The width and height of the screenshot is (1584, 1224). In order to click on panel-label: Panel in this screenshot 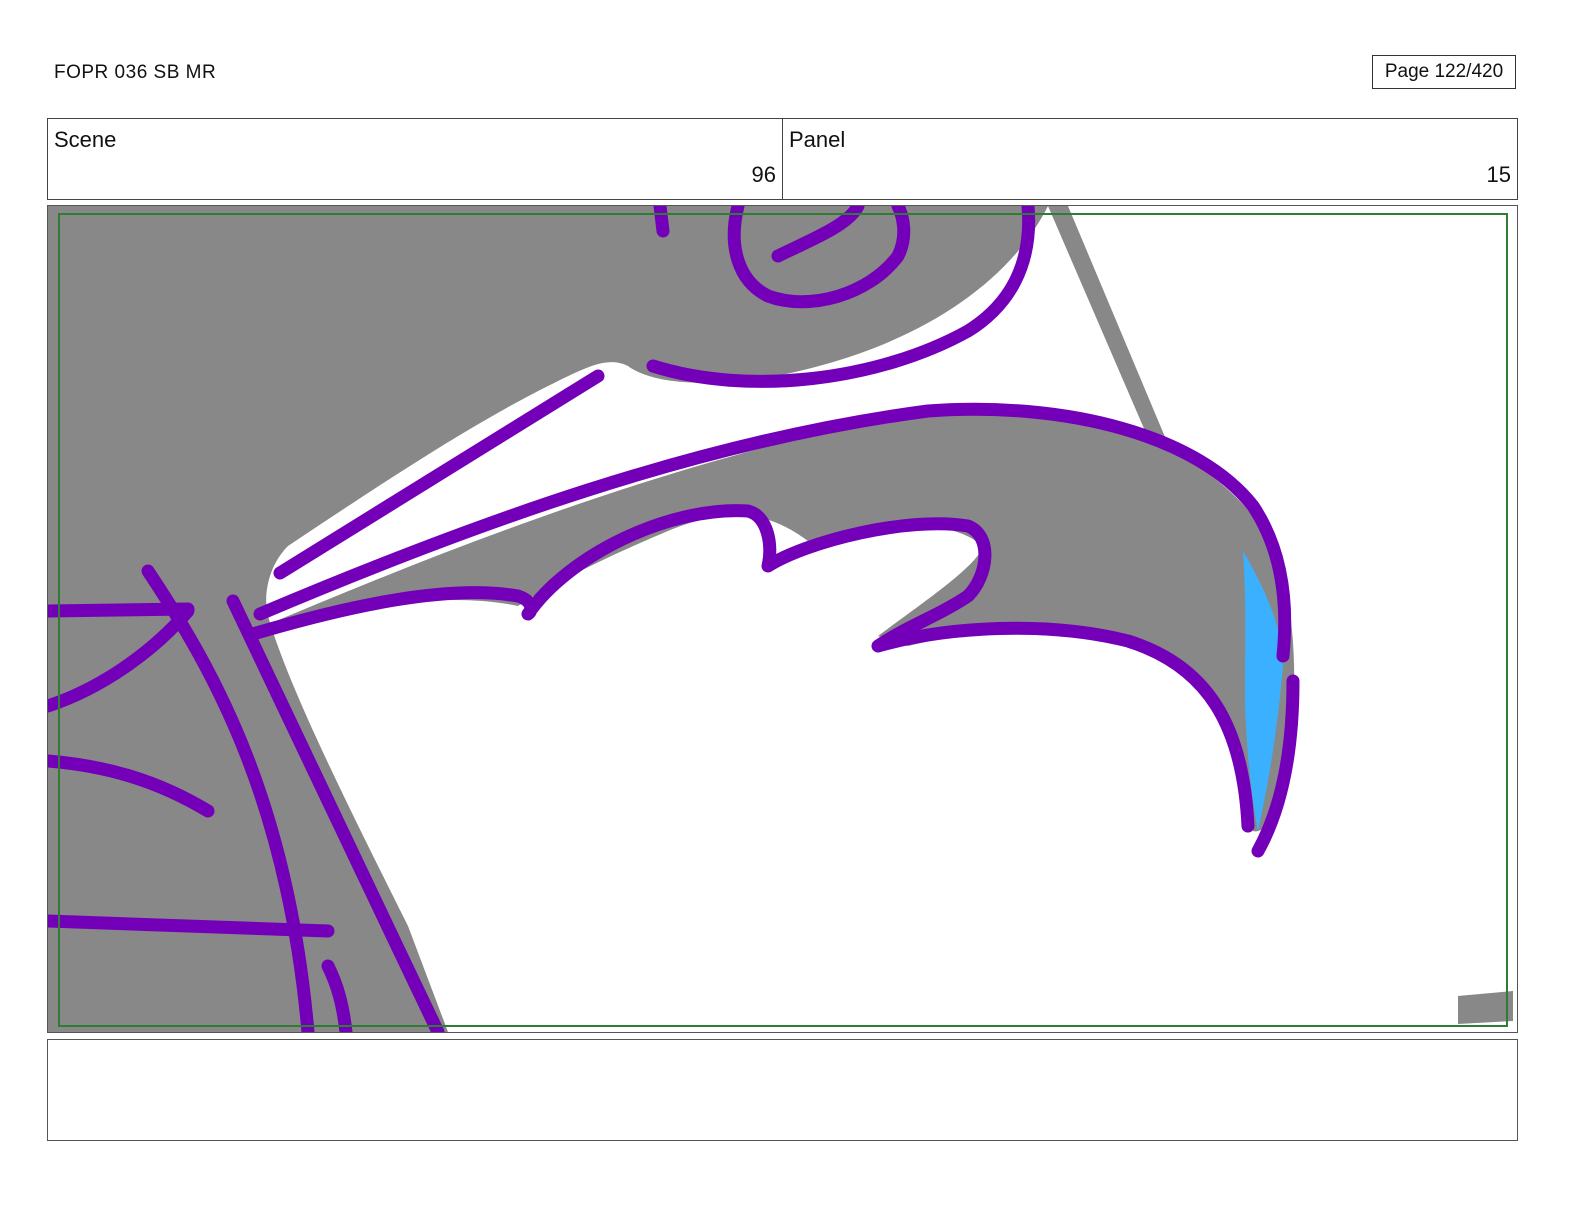, I will do `click(817, 139)`.